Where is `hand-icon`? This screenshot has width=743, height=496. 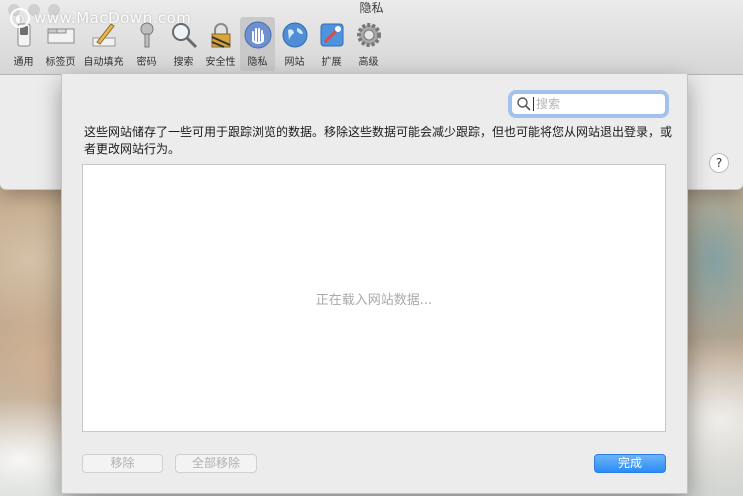 hand-icon is located at coordinates (257, 35).